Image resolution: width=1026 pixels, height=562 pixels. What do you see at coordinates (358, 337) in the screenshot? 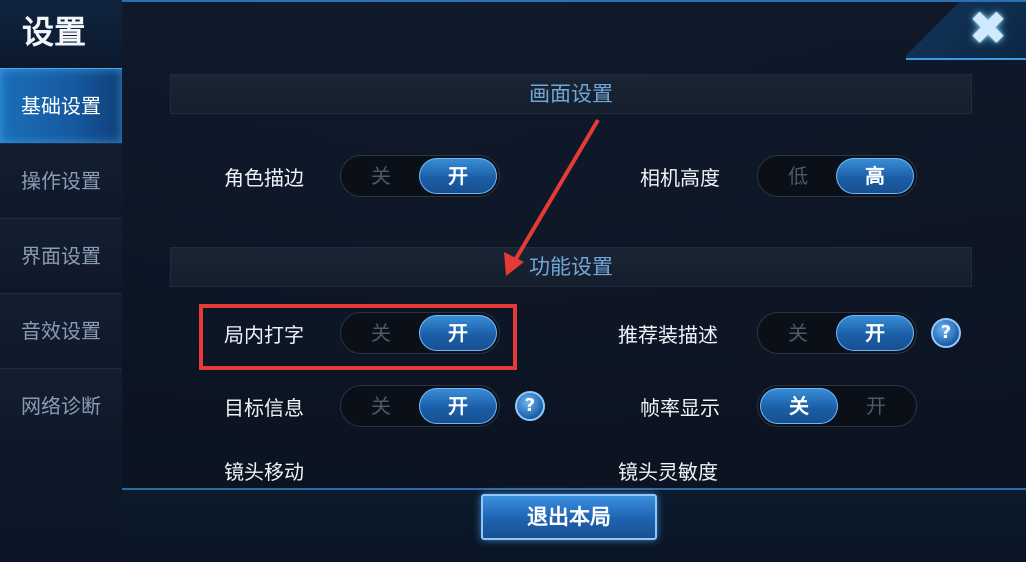
I see `annotation-highlight-box` at bounding box center [358, 337].